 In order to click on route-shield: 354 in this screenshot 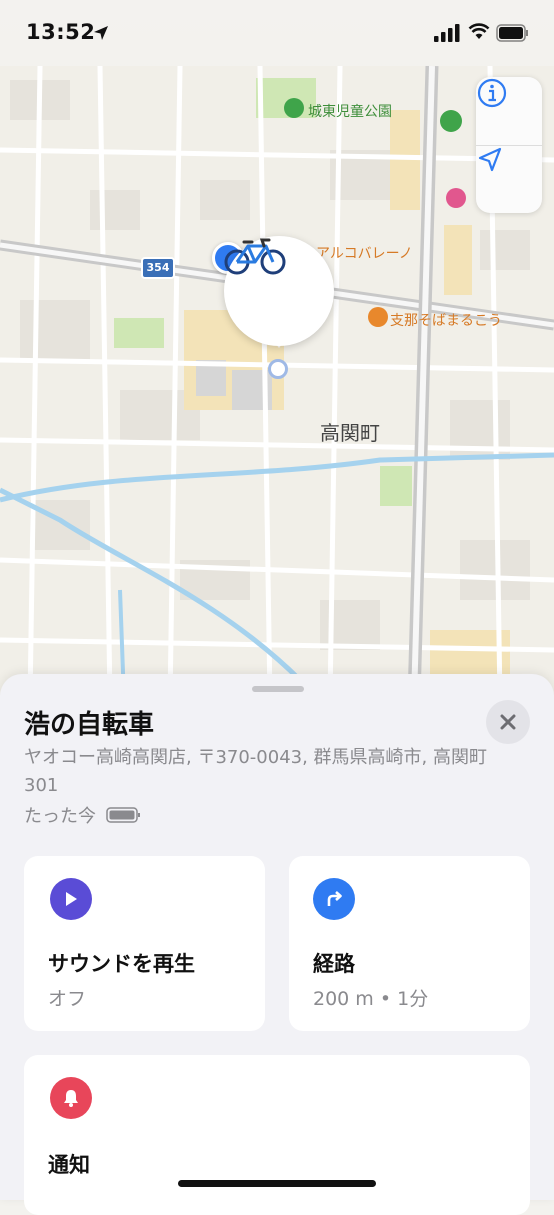, I will do `click(158, 268)`.